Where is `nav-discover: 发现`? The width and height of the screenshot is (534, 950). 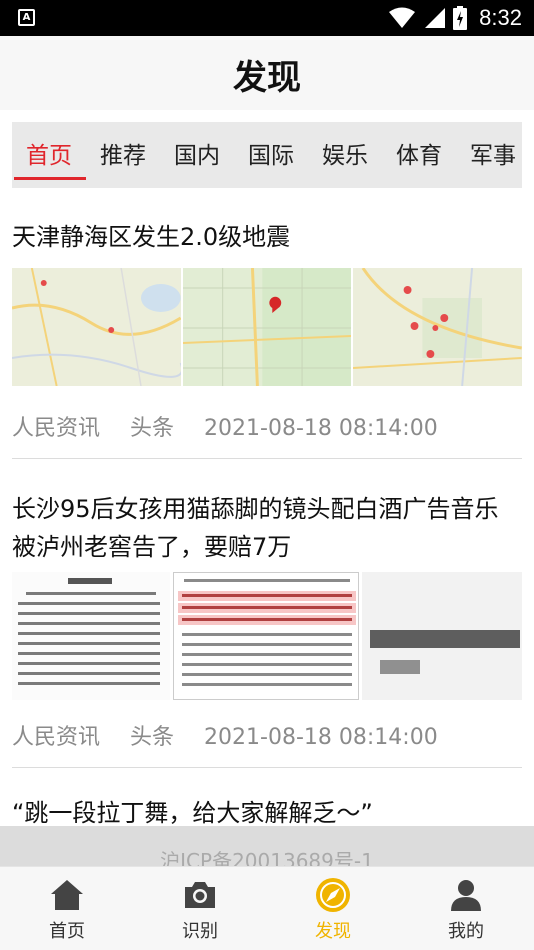
nav-discover: 发现 is located at coordinates (333, 910).